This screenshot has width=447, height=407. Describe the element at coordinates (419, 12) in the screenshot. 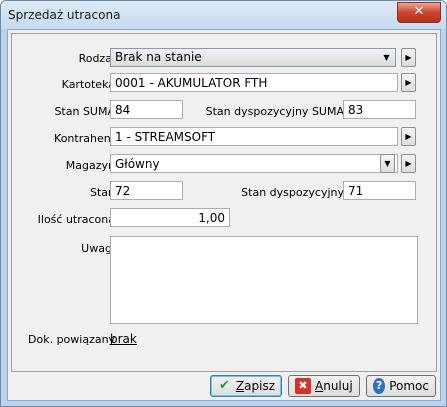

I see `close-button: ✕` at that location.